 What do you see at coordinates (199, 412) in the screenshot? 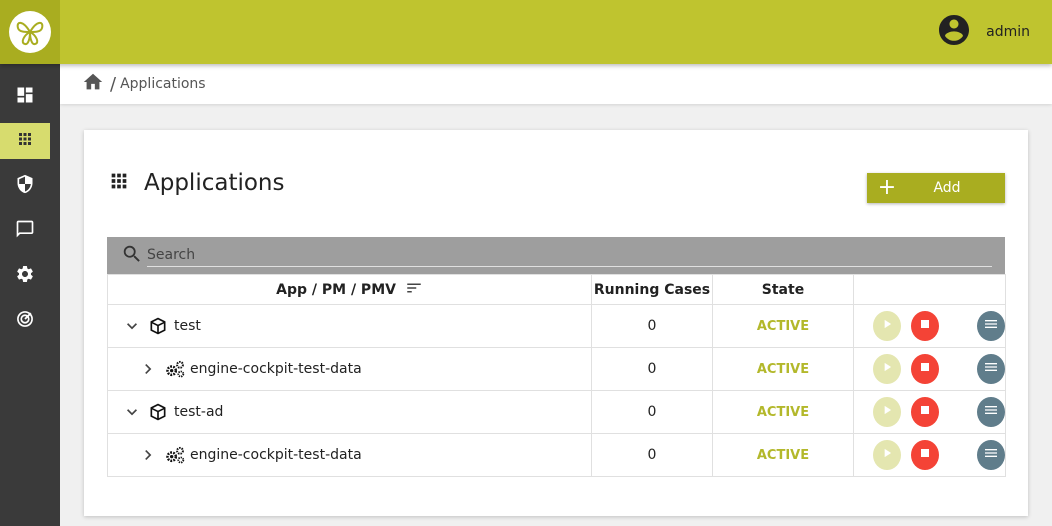
I see `row-name: test-ad` at bounding box center [199, 412].